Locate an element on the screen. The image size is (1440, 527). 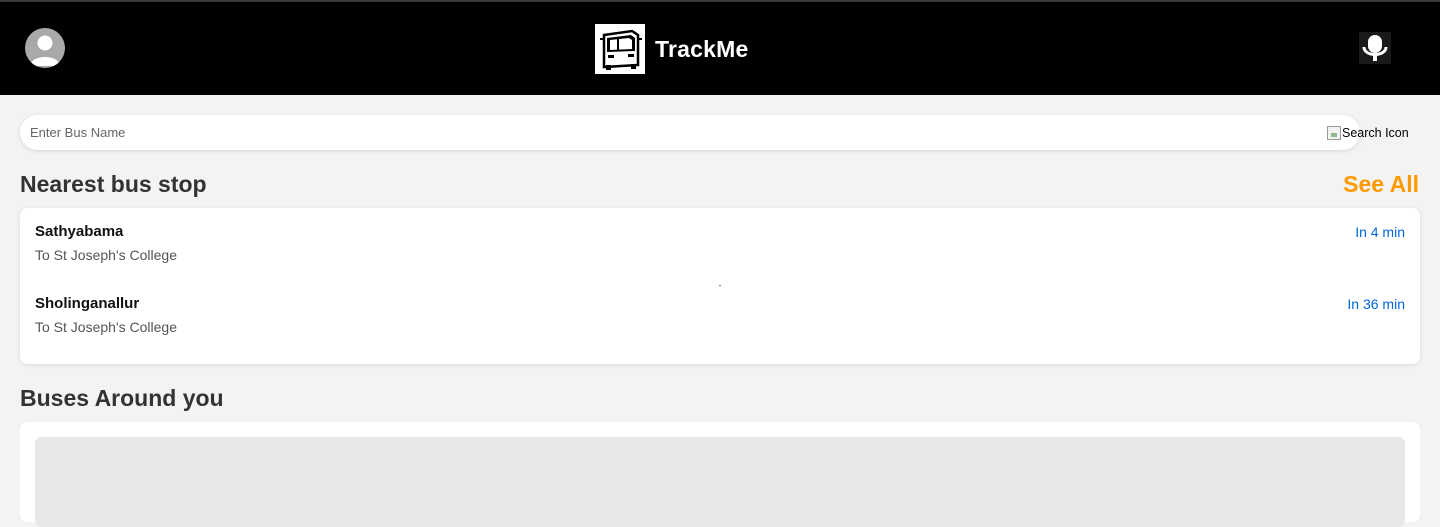
broken-image-icon is located at coordinates (1334, 133).